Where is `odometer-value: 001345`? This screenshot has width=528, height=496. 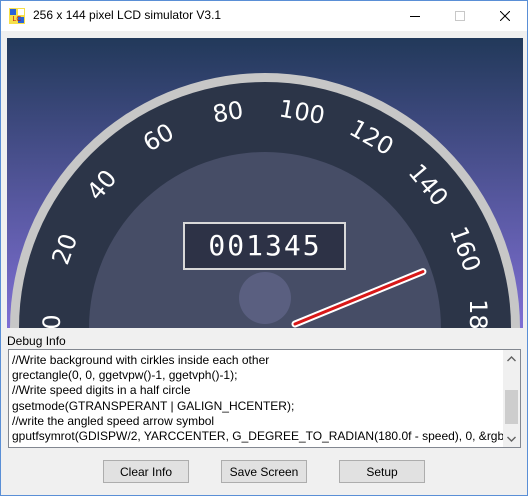
odometer-value: 001345 is located at coordinates (264, 245).